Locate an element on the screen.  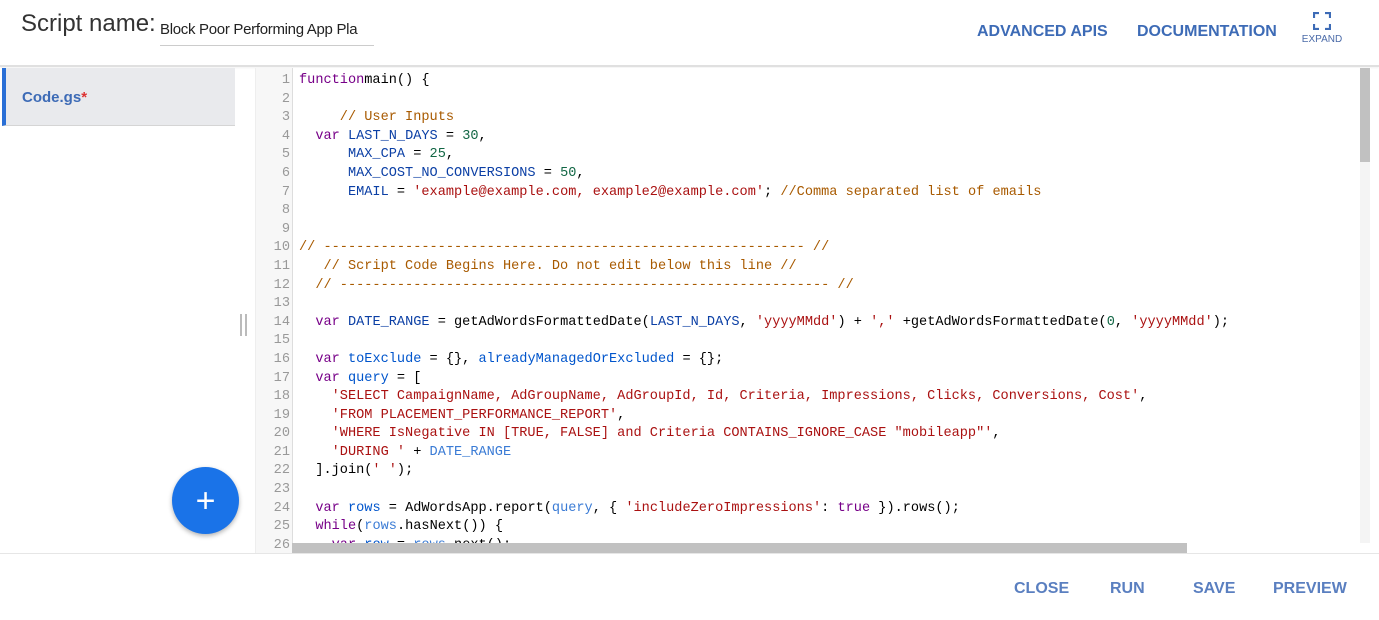
code-token: var is located at coordinates (327, 322).